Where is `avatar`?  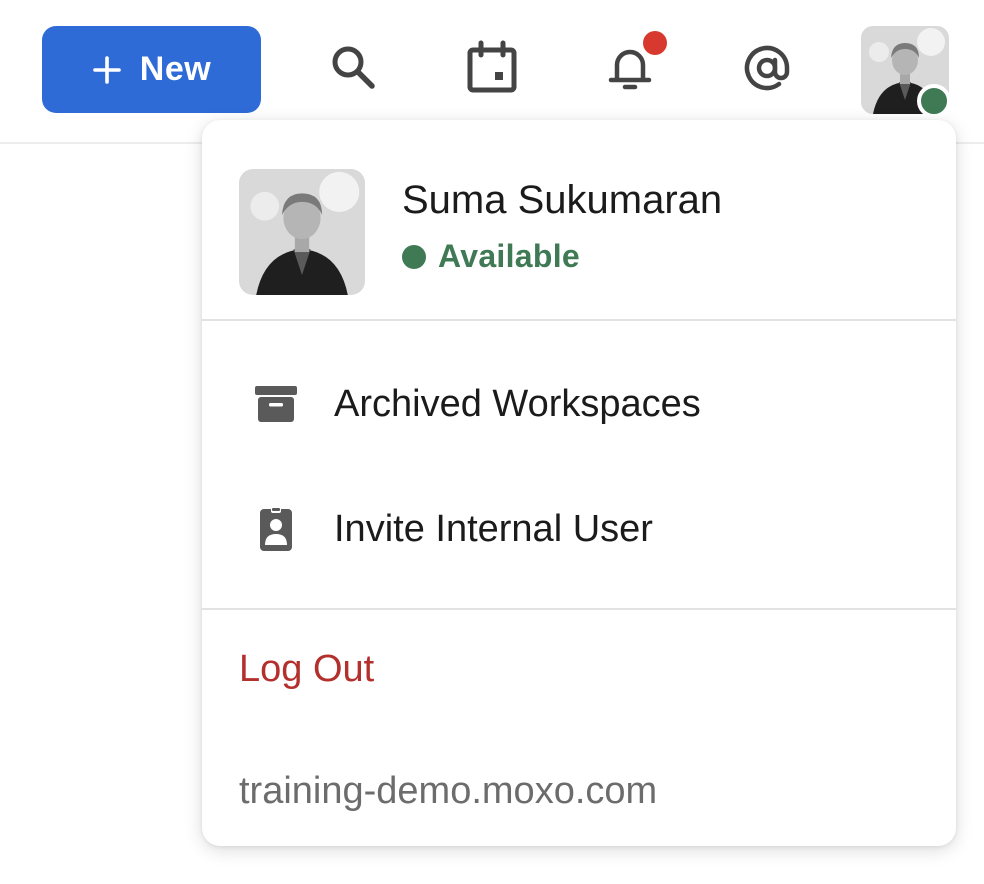
avatar is located at coordinates (302, 232).